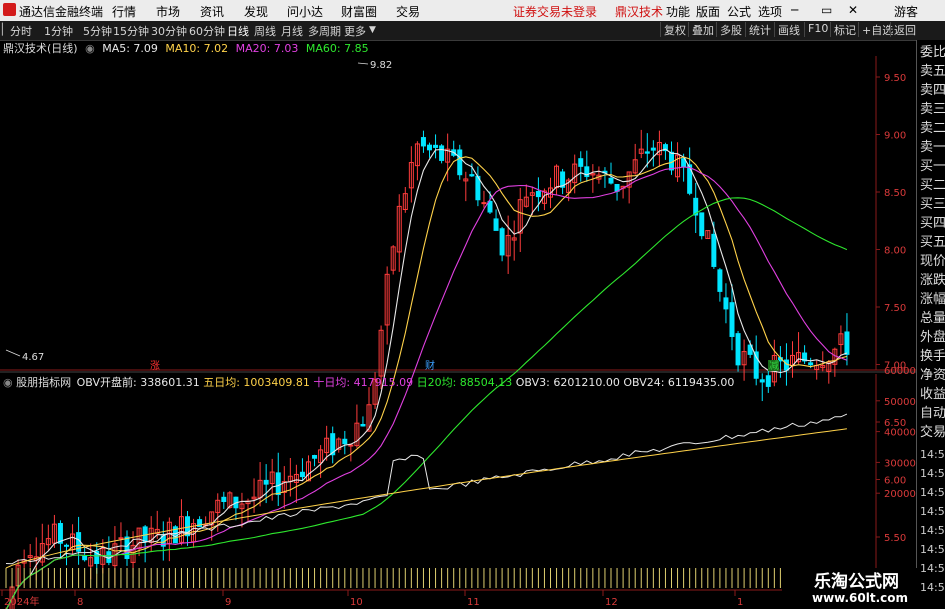 The width and height of the screenshot is (945, 609). Describe the element at coordinates (788, 29) in the screenshot. I see `toolbar-button: 画线` at that location.